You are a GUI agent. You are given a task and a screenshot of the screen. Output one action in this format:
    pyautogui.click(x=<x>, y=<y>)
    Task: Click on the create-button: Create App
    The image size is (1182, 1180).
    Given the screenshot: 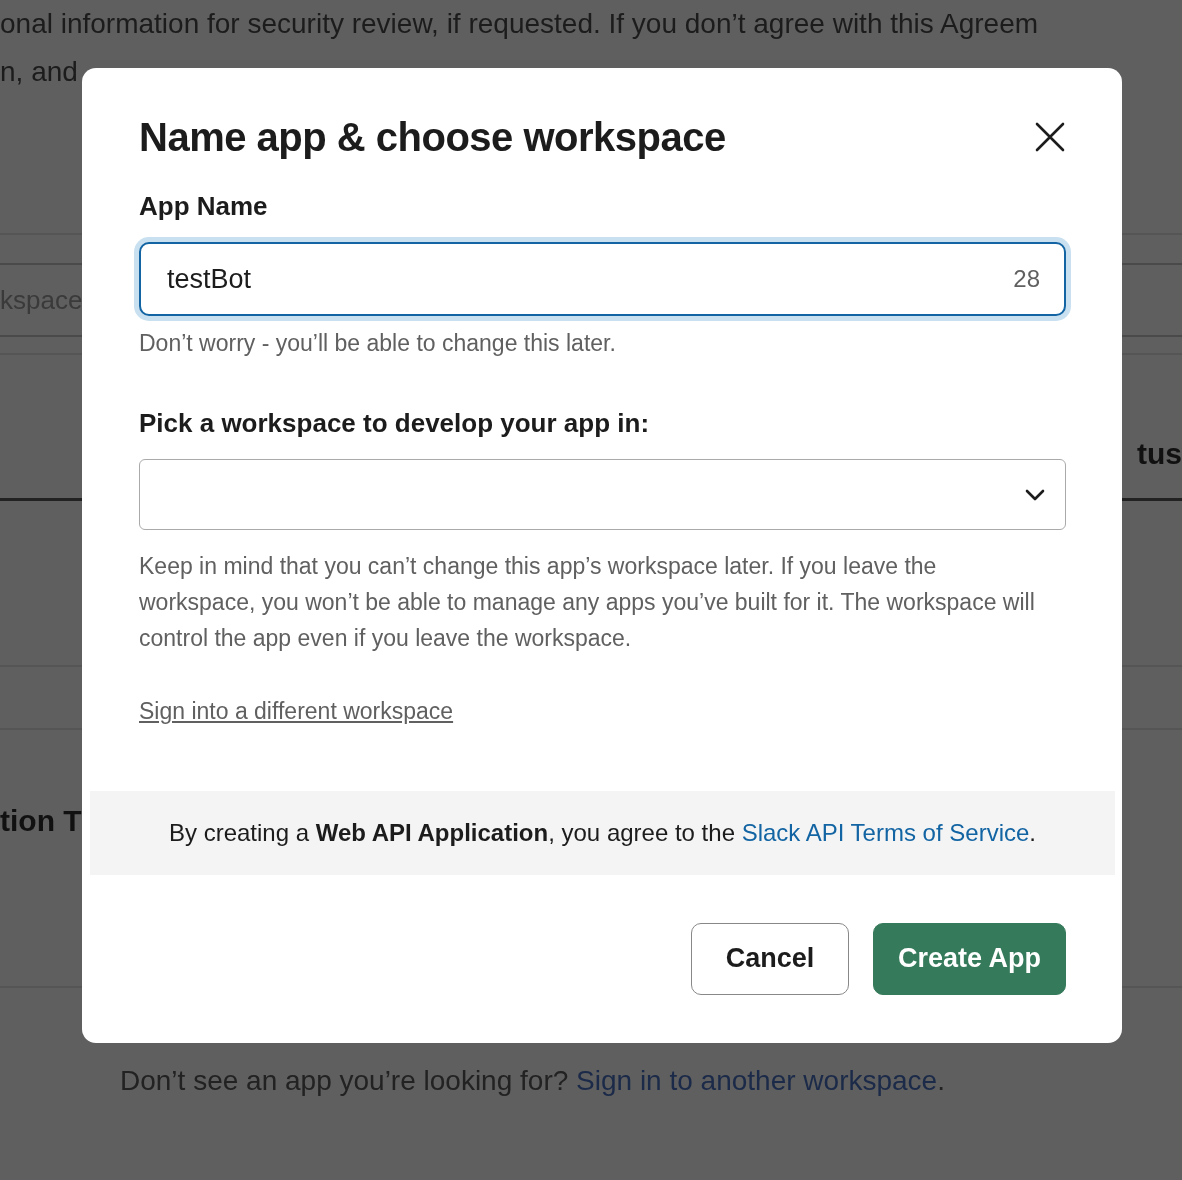 What is the action you would take?
    pyautogui.click(x=969, y=958)
    